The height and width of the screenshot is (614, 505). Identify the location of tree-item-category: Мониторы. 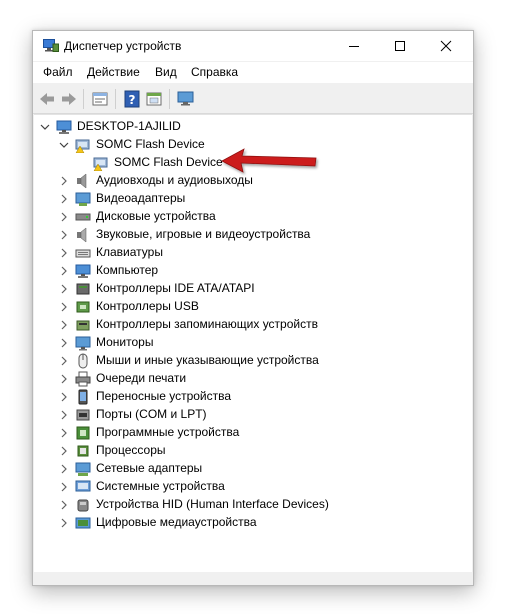
(234, 343).